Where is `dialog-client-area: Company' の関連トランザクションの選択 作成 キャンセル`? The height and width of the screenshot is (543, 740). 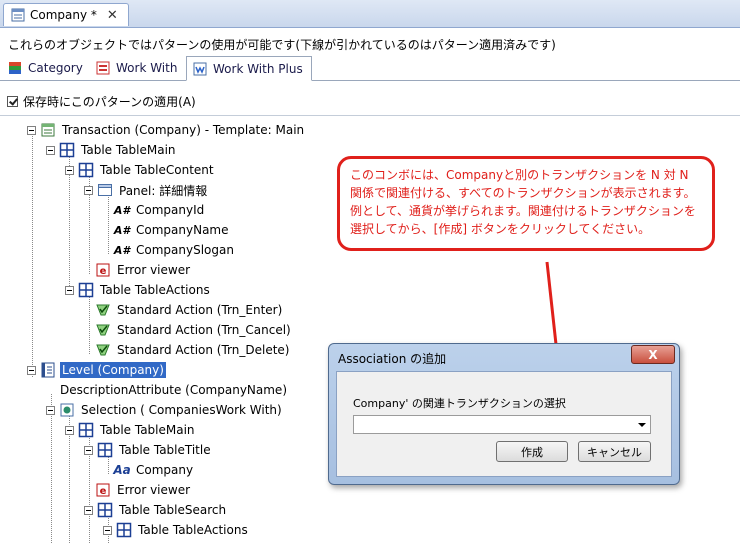
dialog-client-area: Company' の関連トランザクションの選択 作成 キャンセル is located at coordinates (504, 424).